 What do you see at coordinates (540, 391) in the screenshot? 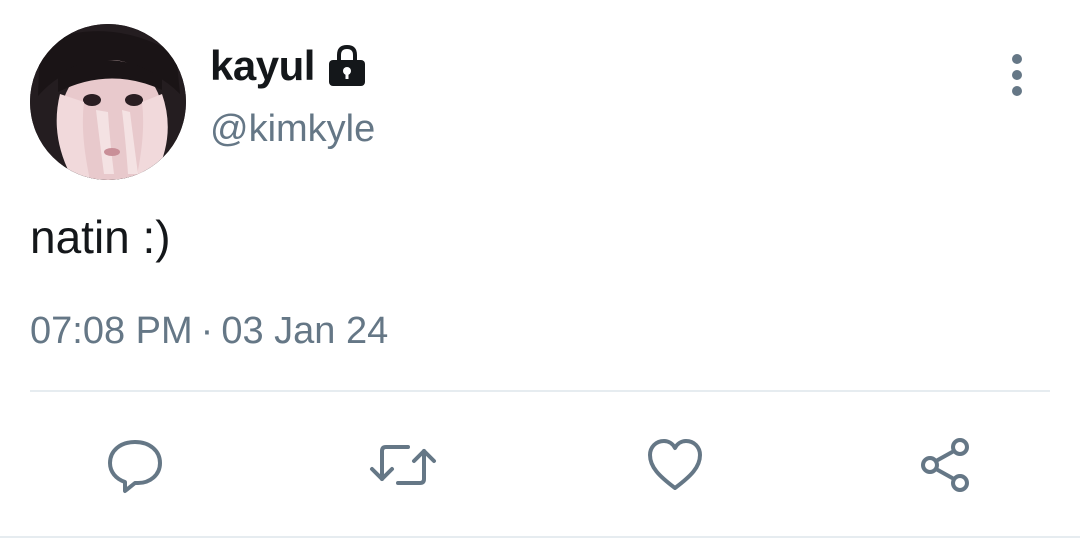
I see `divider` at bounding box center [540, 391].